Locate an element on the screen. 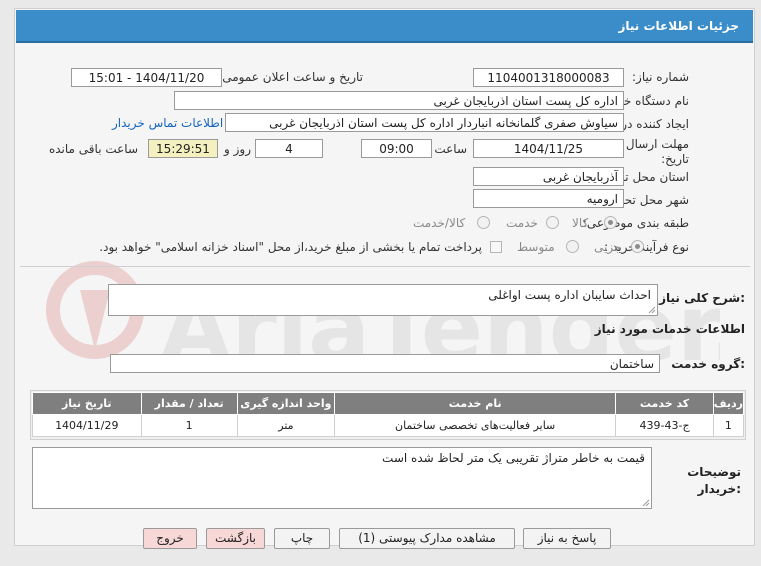 This screenshot has width=761, height=566. category-goods-service-label: کالا/خدمت is located at coordinates (439, 223).